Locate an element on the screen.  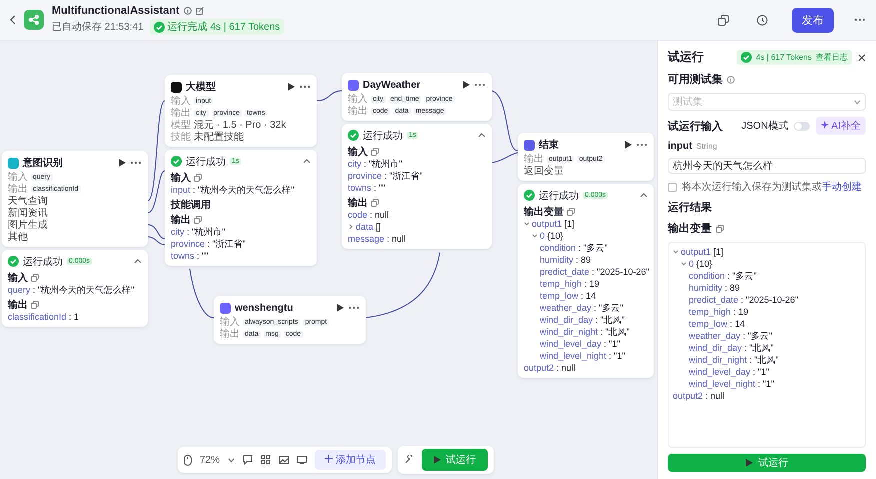
variable-line: wind_level_night : "1" is located at coordinates (731, 384).